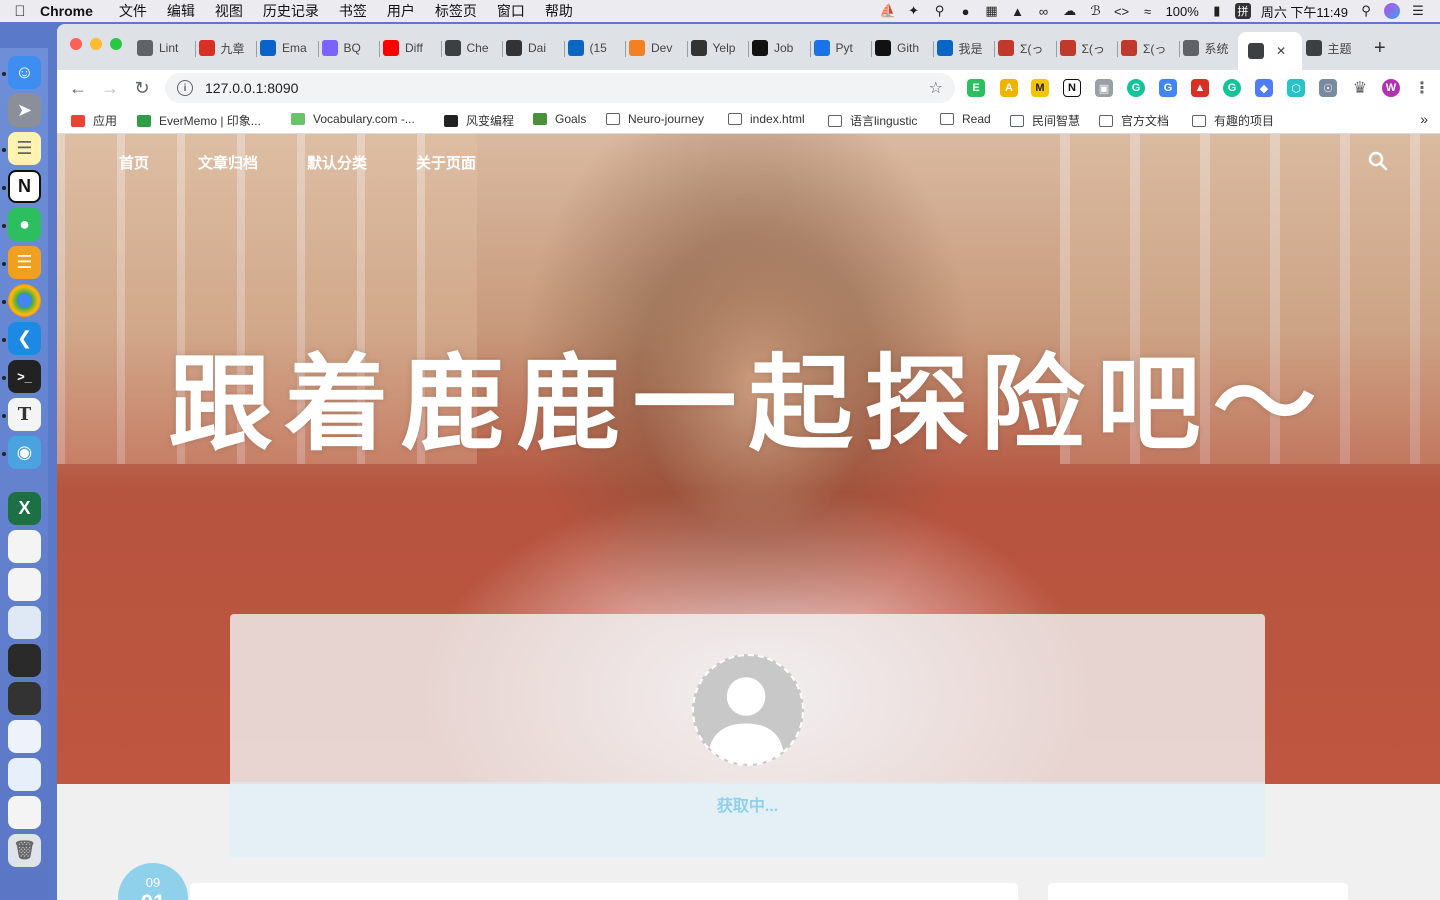 The height and width of the screenshot is (900, 1440). What do you see at coordinates (936, 88) in the screenshot?
I see `bookmark-star-icon: ☆` at bounding box center [936, 88].